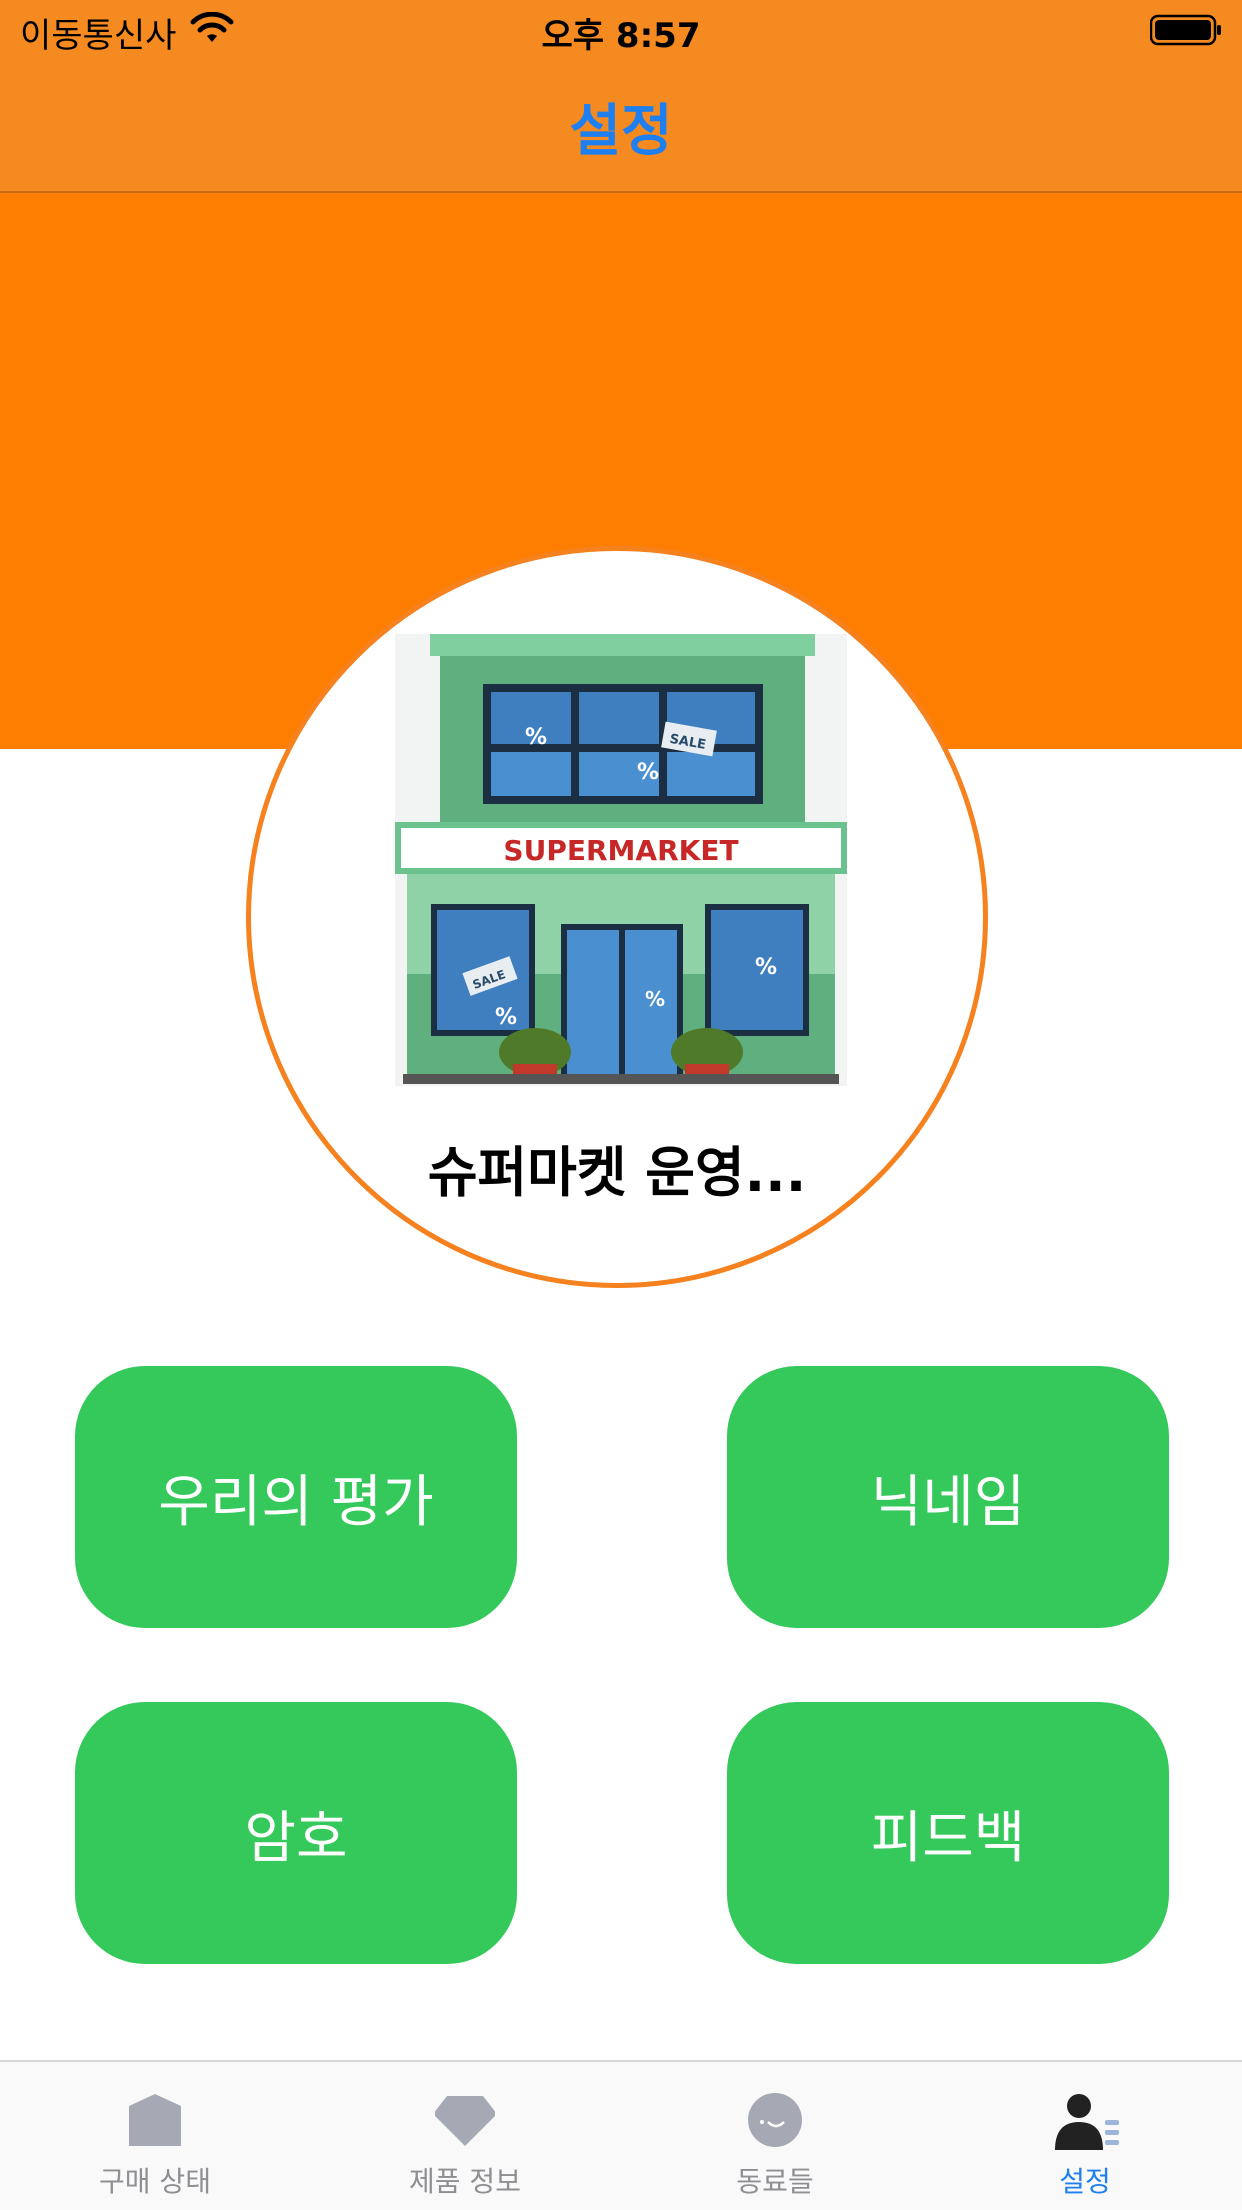 This screenshot has width=1242, height=2210. What do you see at coordinates (465, 2120) in the screenshot?
I see `diamond-icon` at bounding box center [465, 2120].